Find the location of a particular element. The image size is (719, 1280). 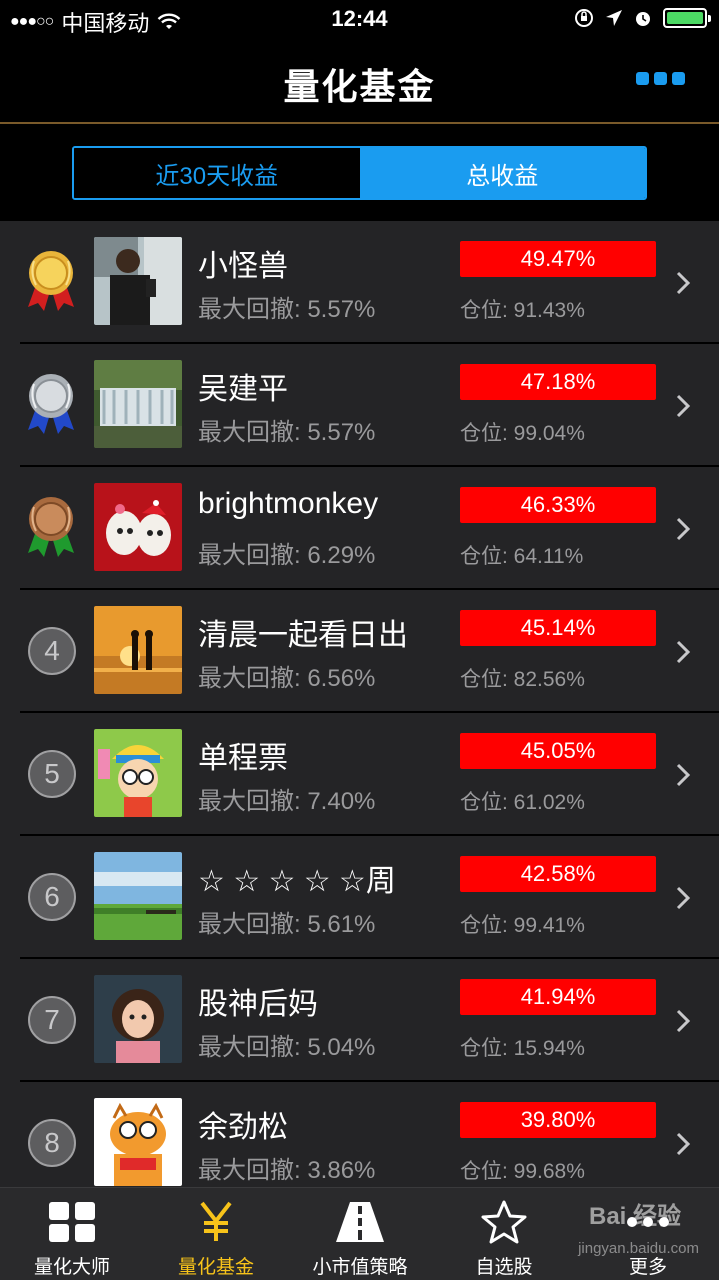

position-ratio: 仓位: 64.11% is located at coordinates (522, 556).